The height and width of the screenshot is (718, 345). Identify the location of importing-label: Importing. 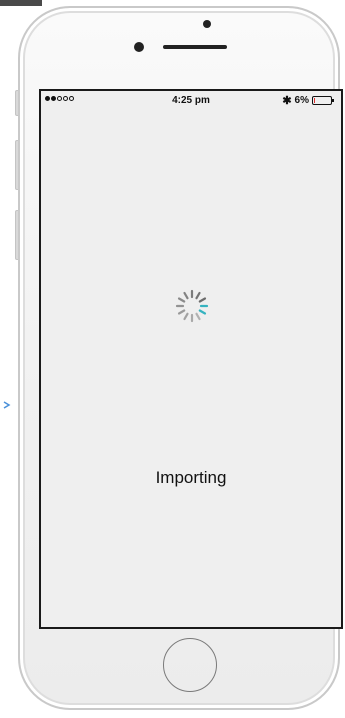
(191, 477).